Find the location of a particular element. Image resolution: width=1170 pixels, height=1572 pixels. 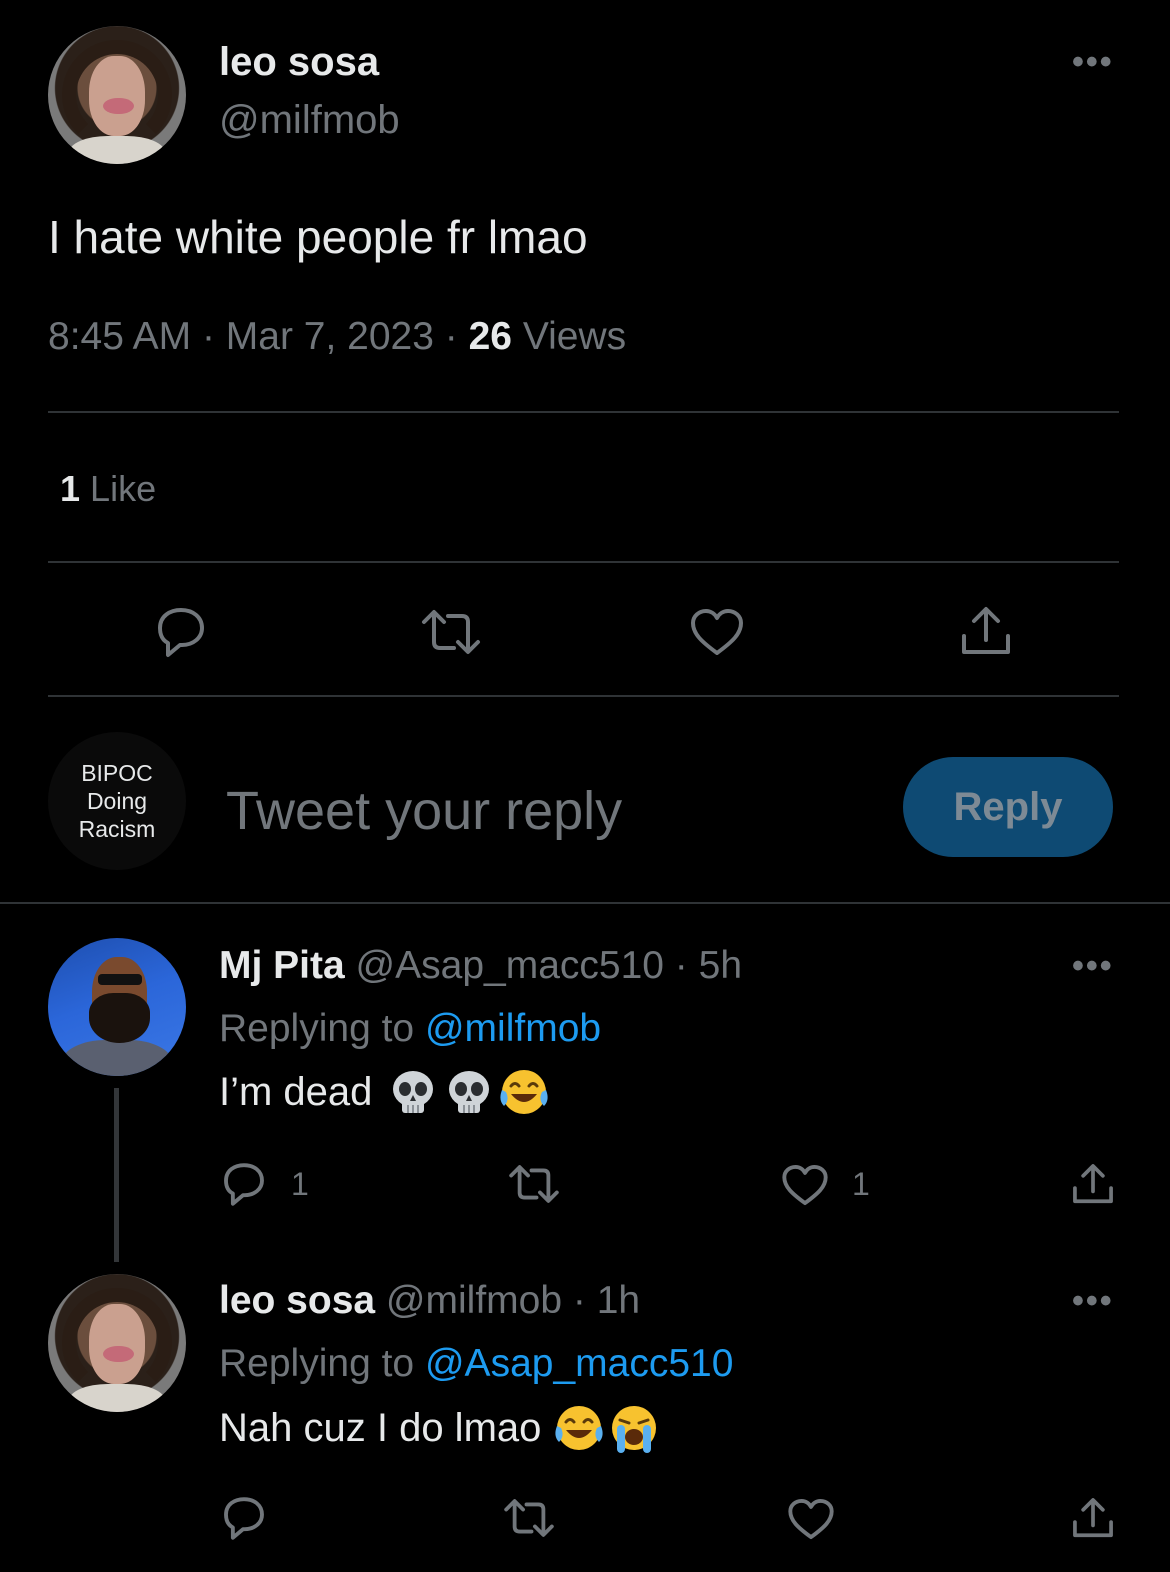

reply-age: 5h is located at coordinates (720, 965).